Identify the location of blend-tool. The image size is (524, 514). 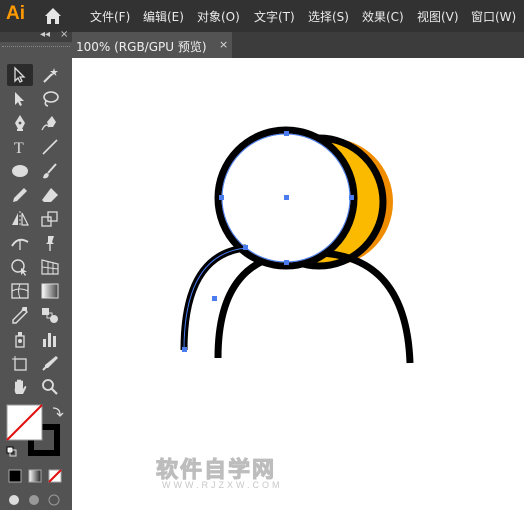
(50, 315).